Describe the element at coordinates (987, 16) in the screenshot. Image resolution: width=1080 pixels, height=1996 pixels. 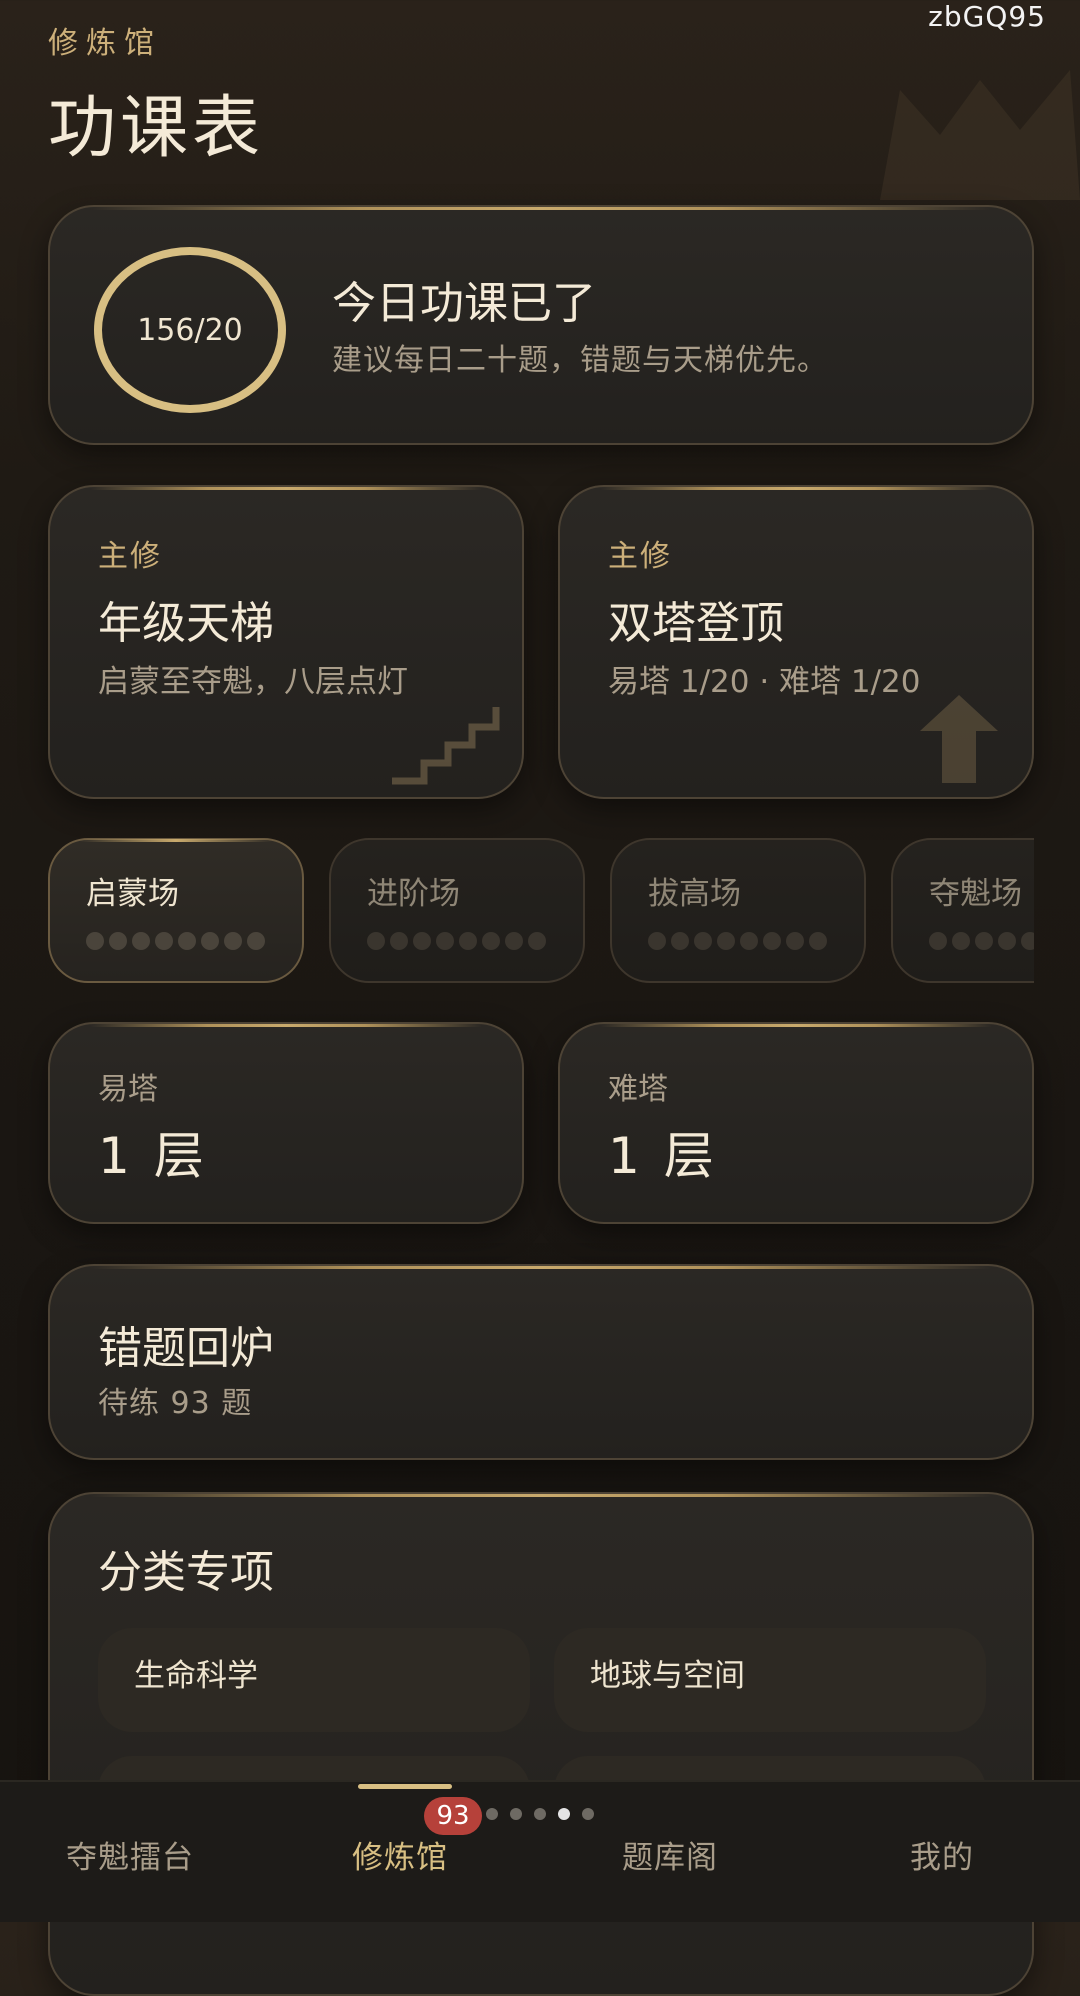
I see `watermark-text: zbGQ95` at that location.